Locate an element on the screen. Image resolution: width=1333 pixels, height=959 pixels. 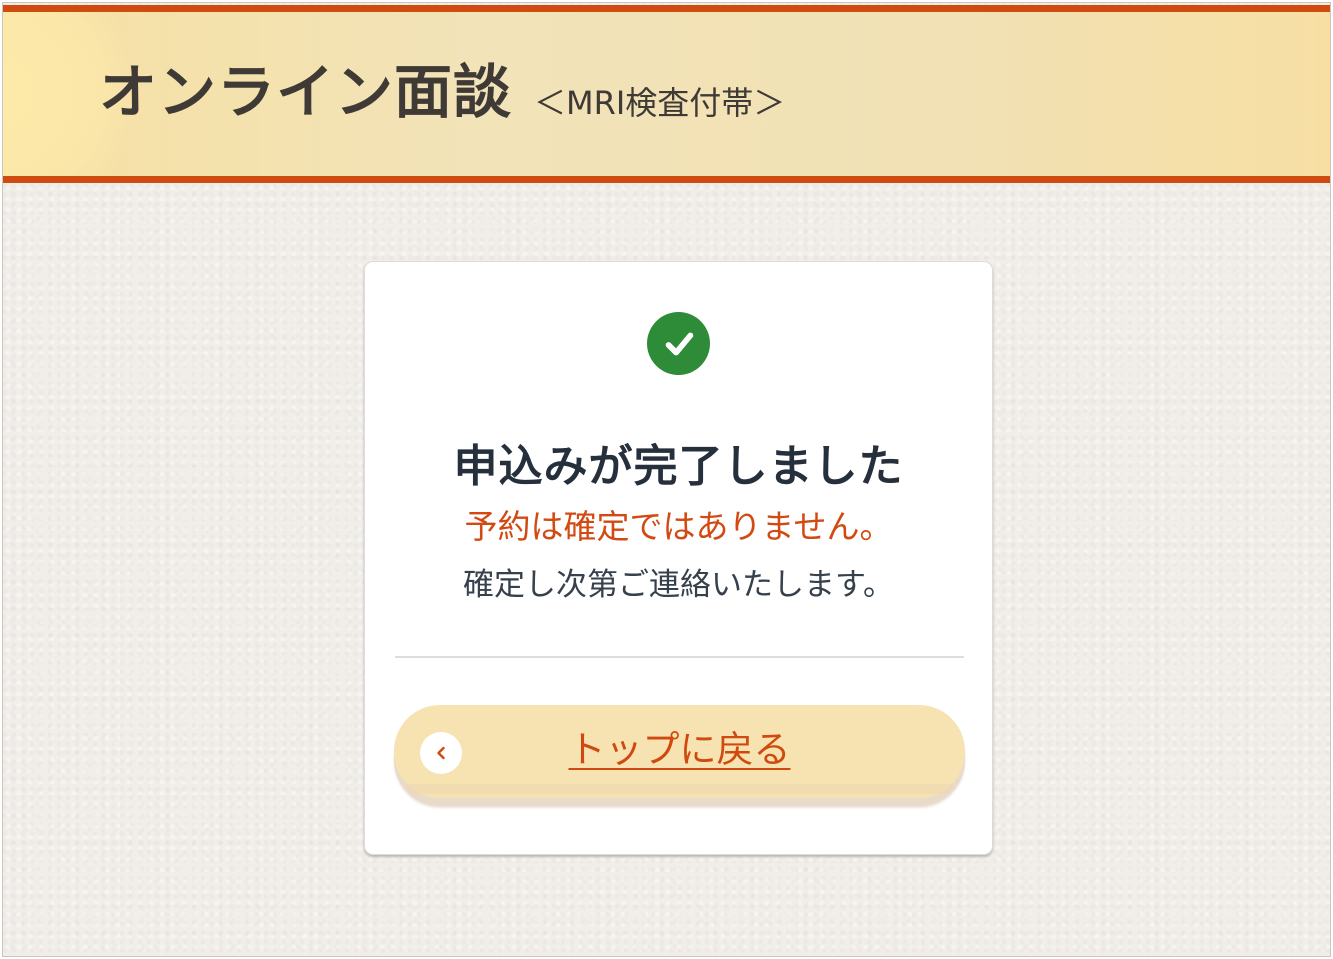
confirmation-info: 確定し次第ご連絡いたします。 is located at coordinates (678, 585).